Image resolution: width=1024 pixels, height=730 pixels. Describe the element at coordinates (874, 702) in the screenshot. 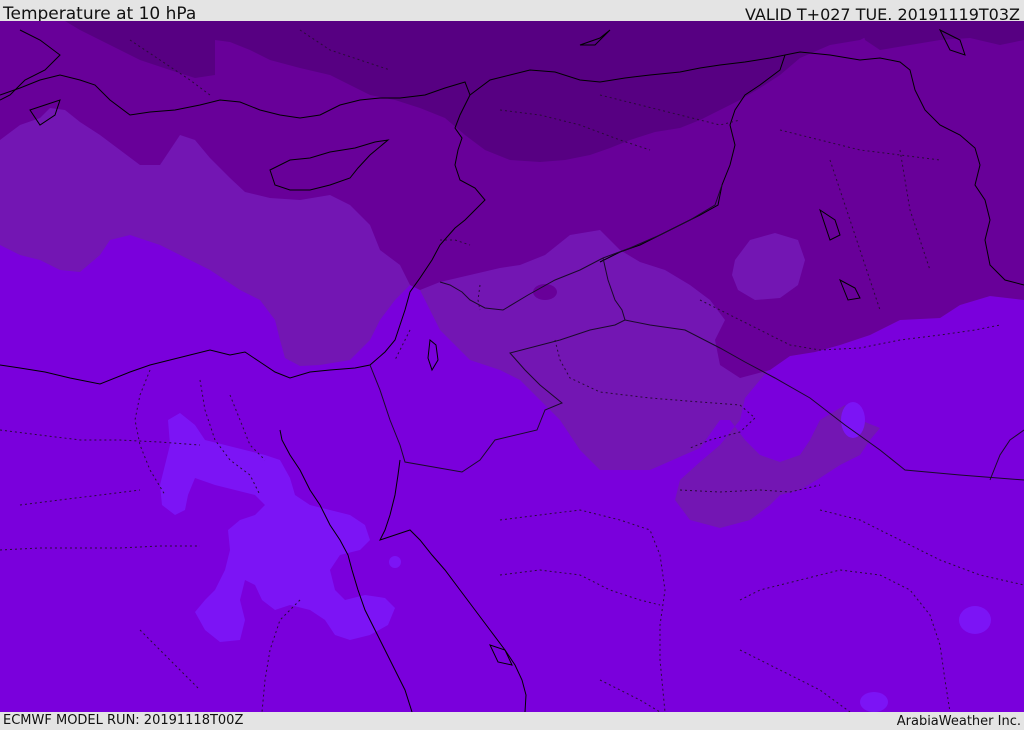

I see `band-light-s` at that location.